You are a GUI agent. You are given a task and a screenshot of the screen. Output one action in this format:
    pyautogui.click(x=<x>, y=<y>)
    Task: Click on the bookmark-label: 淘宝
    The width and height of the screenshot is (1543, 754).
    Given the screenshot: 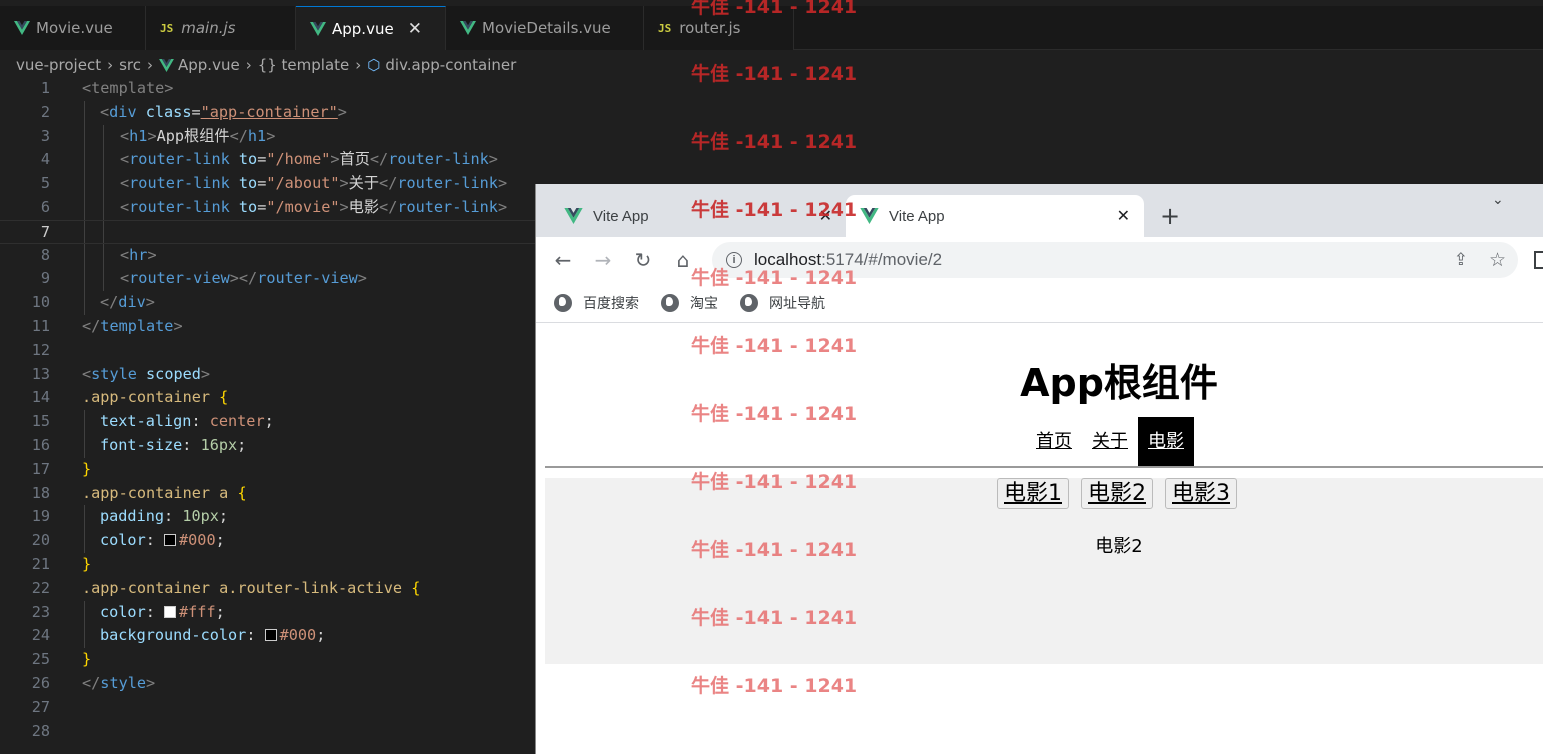 What is the action you would take?
    pyautogui.click(x=704, y=303)
    